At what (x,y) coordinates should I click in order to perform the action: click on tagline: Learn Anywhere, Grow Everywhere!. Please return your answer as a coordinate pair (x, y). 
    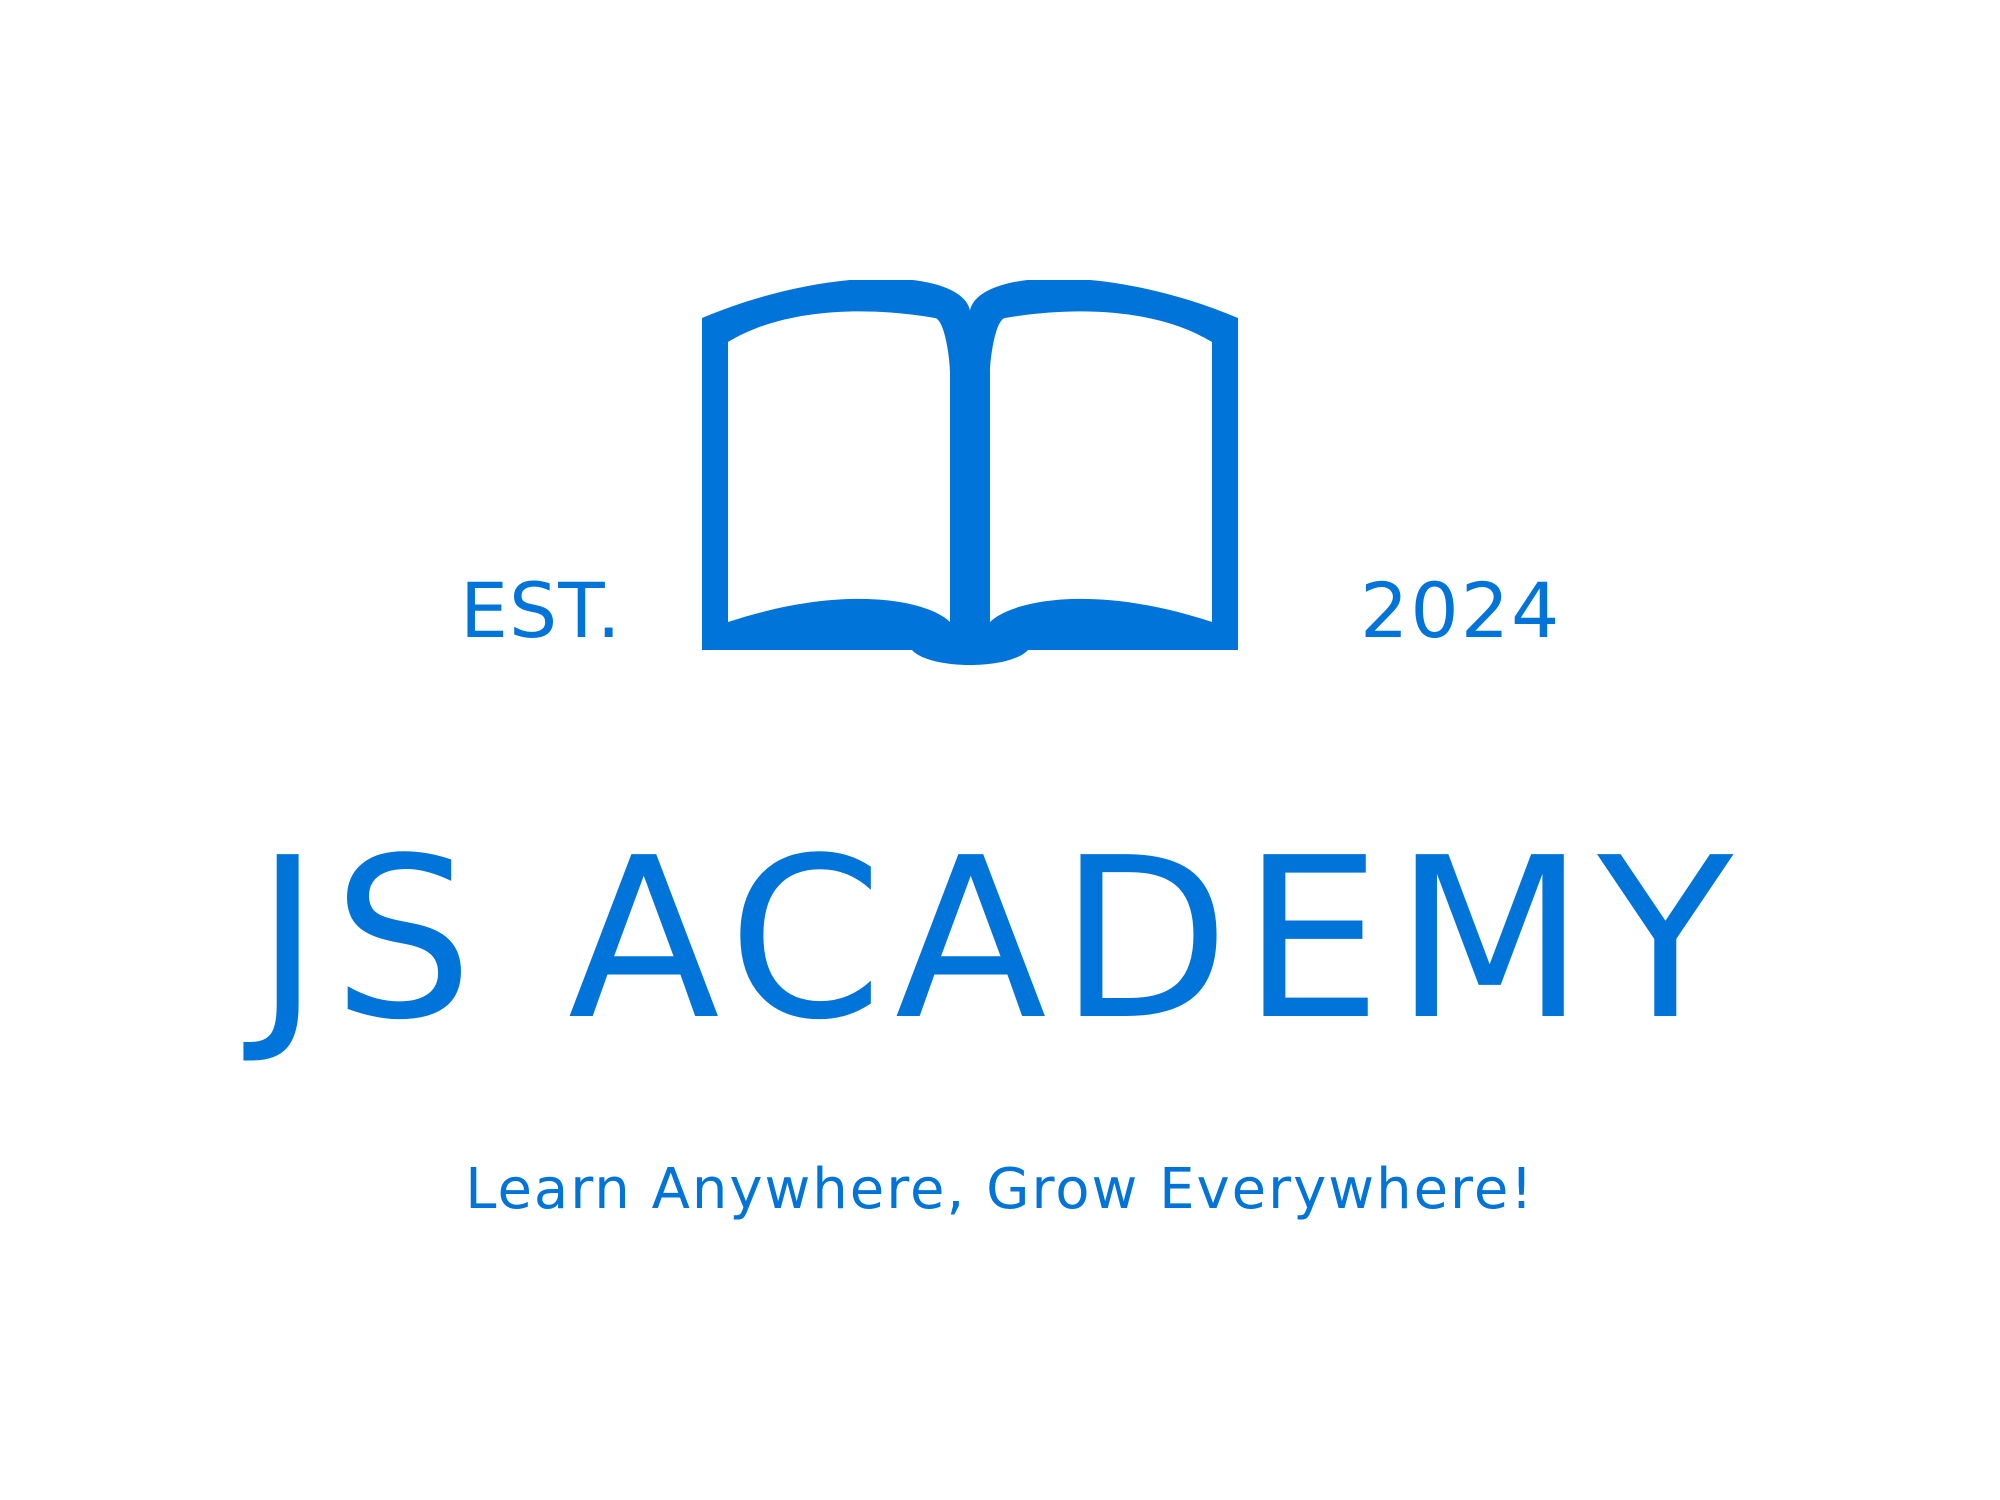
    Looking at the image, I should click on (1000, 1189).